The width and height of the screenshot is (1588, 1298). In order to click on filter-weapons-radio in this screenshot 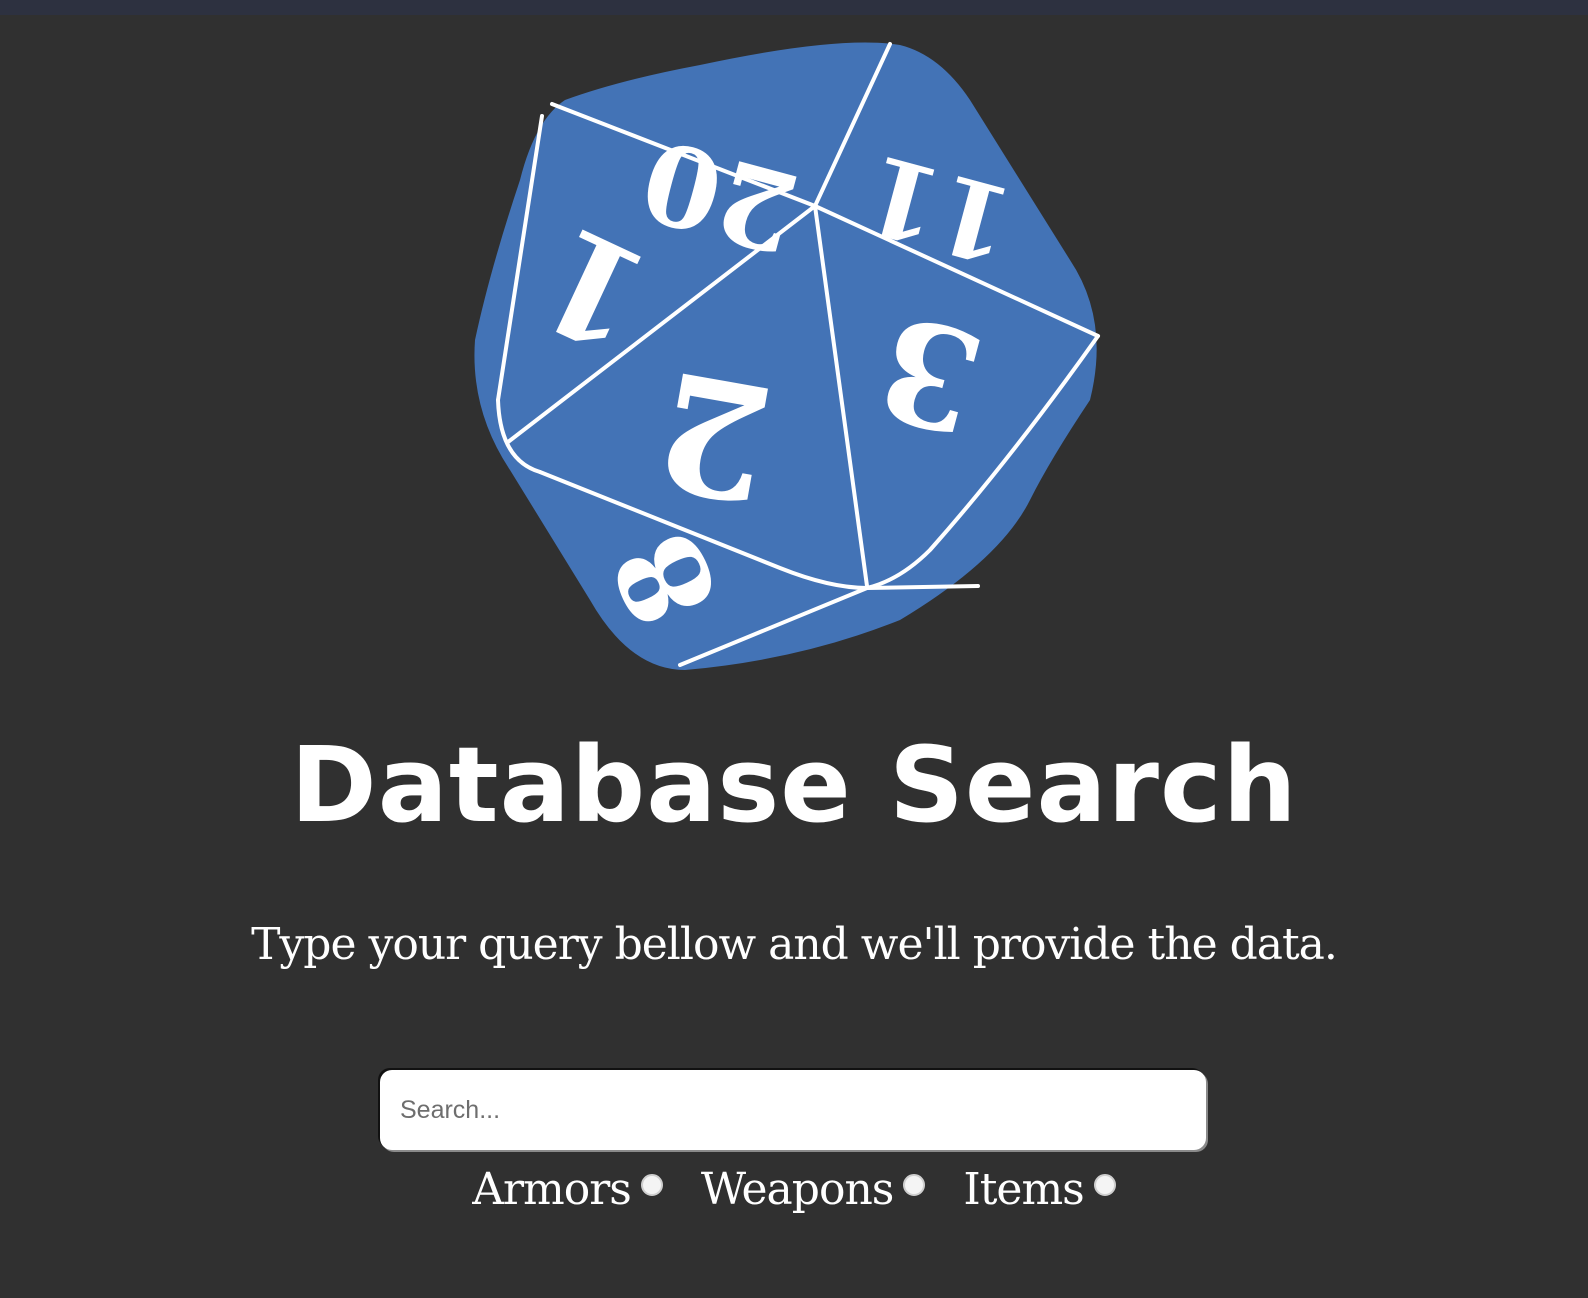, I will do `click(914, 1185)`.